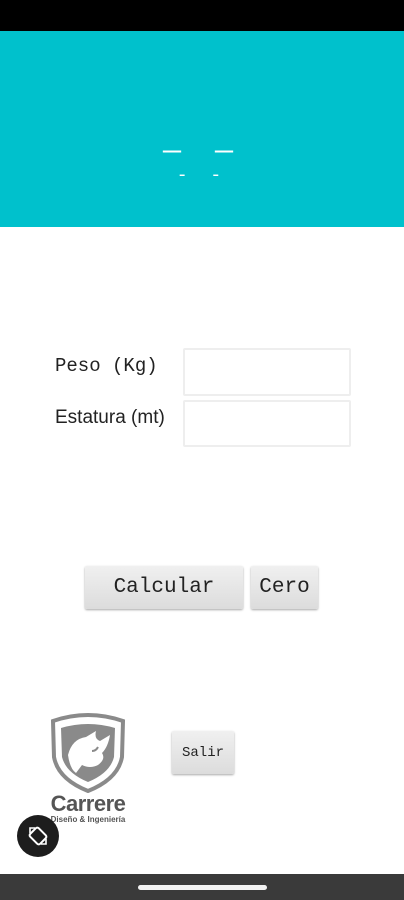  I want to click on company-logo: Carrere Diseño & Ingeniería, so click(88, 770).